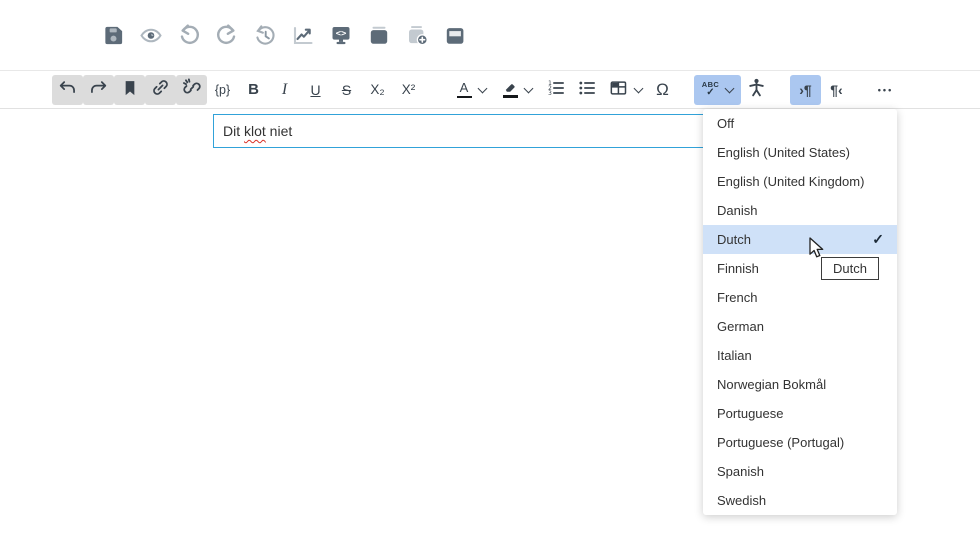 The image size is (980, 543). I want to click on menu-item-swedish: Swedish, so click(800, 500).